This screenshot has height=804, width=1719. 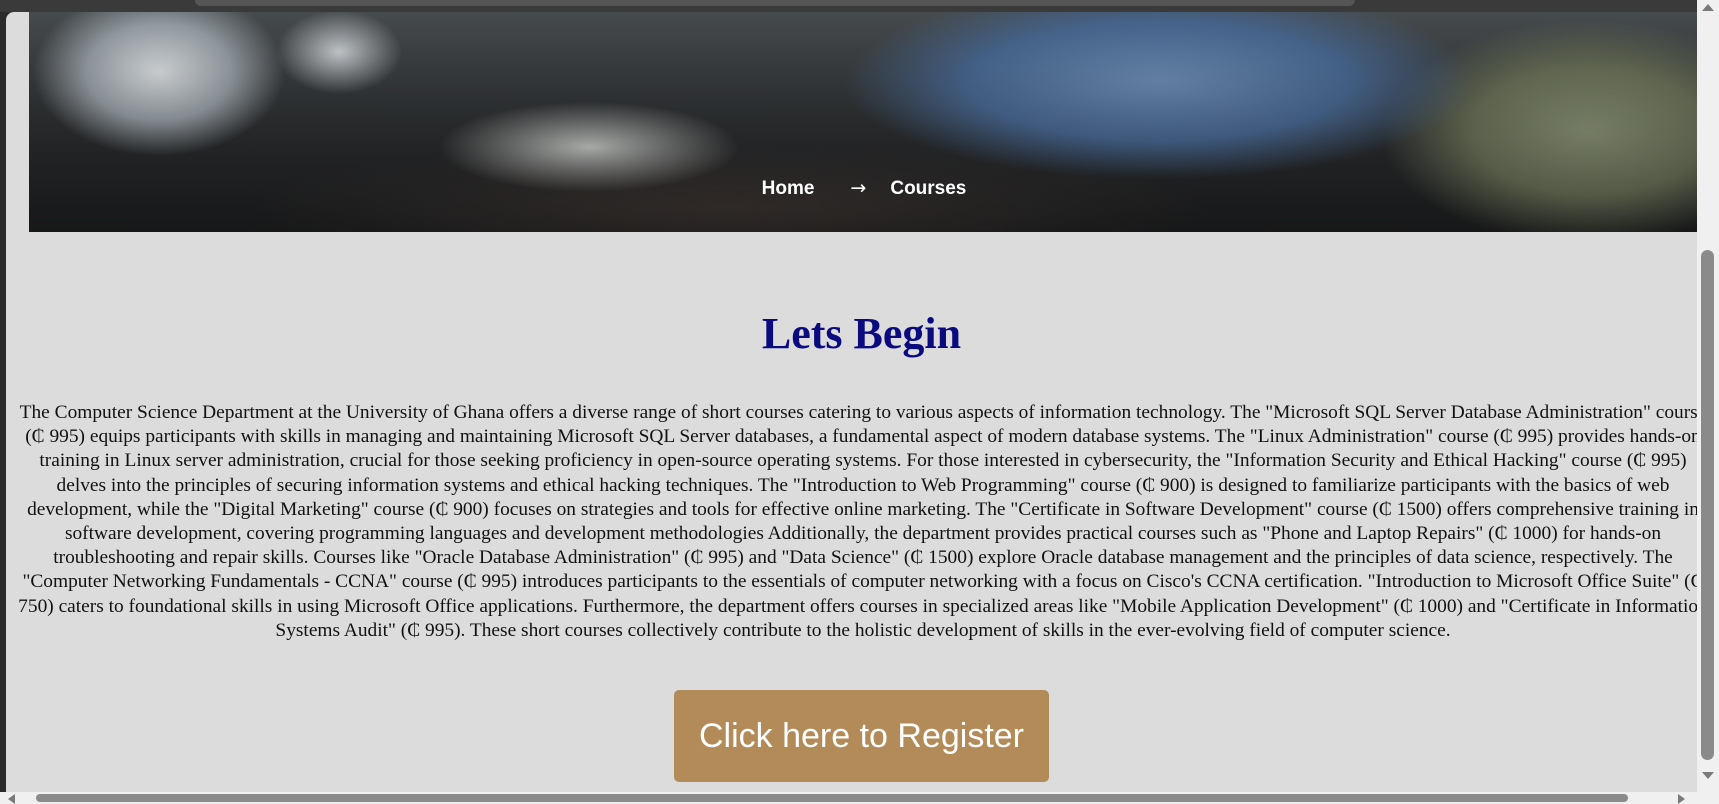 What do you see at coordinates (832, 798) in the screenshot?
I see `horizontal-scroll-thumb` at bounding box center [832, 798].